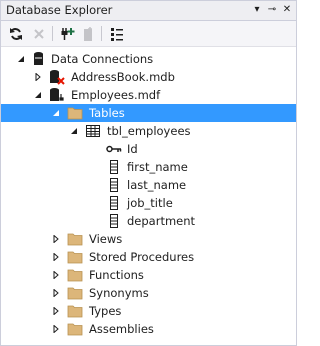 Image resolution: width=320 pixels, height=346 pixels. What do you see at coordinates (148, 311) in the screenshot?
I see `tree-node-types: Types` at bounding box center [148, 311].